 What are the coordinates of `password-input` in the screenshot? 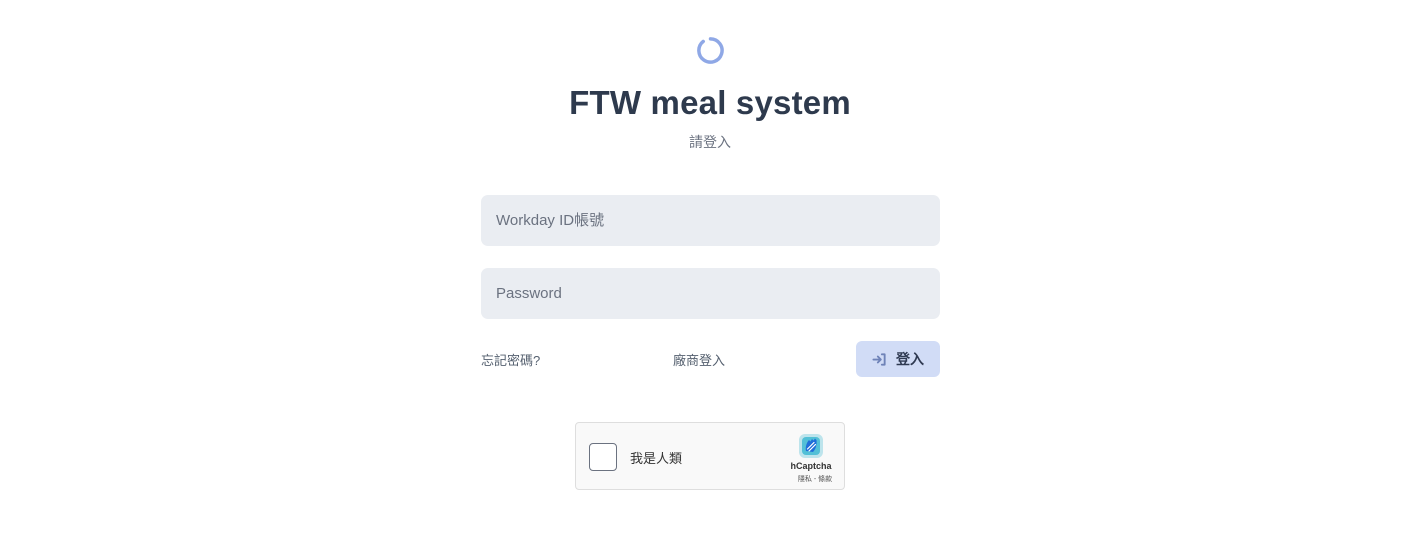 It's located at (710, 293).